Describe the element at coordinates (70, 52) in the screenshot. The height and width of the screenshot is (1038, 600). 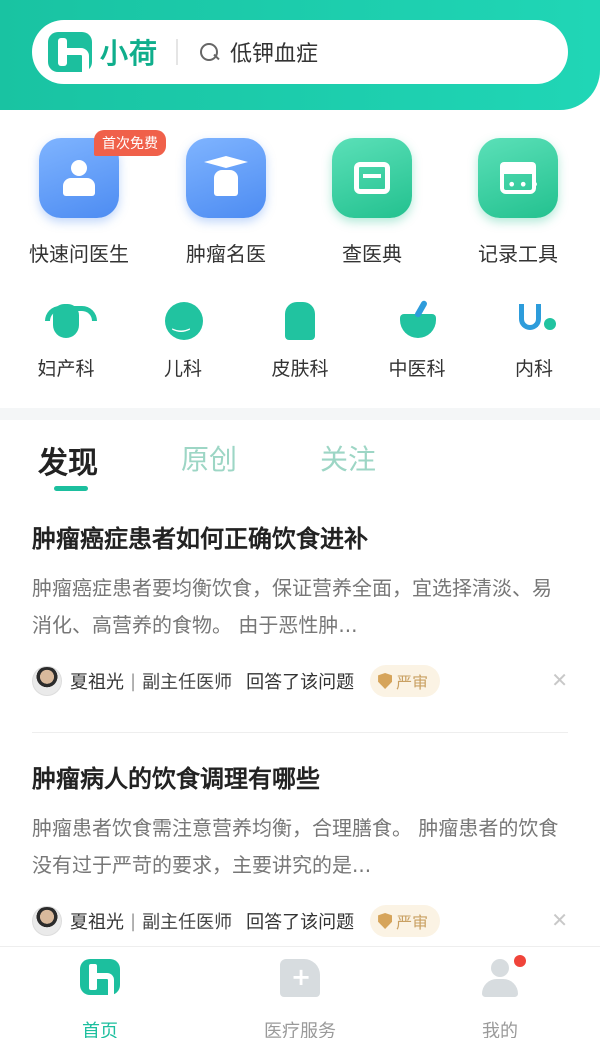
I see `logo-mark-icon` at that location.